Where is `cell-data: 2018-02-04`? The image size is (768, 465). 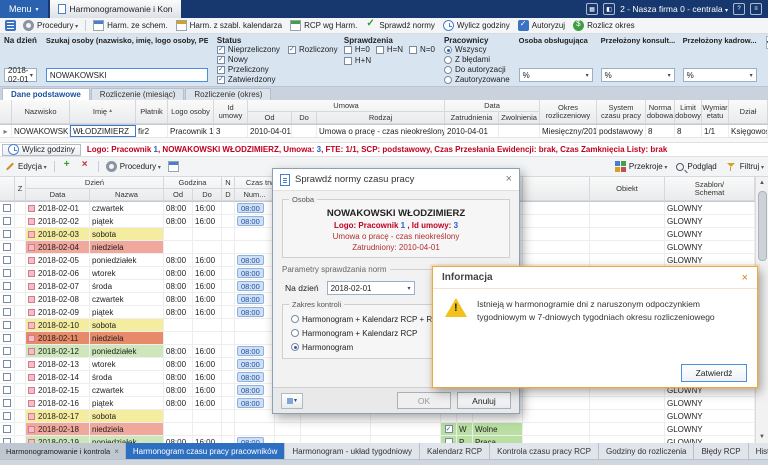 cell-data: 2018-02-04 is located at coordinates (58, 247).